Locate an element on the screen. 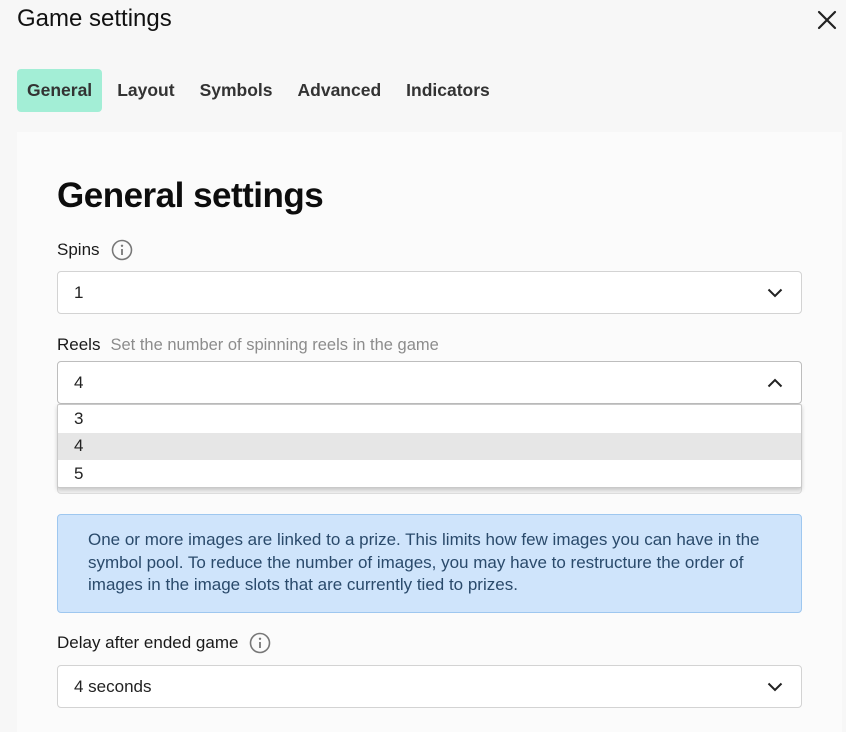  delay-value: 4 seconds is located at coordinates (113, 686).